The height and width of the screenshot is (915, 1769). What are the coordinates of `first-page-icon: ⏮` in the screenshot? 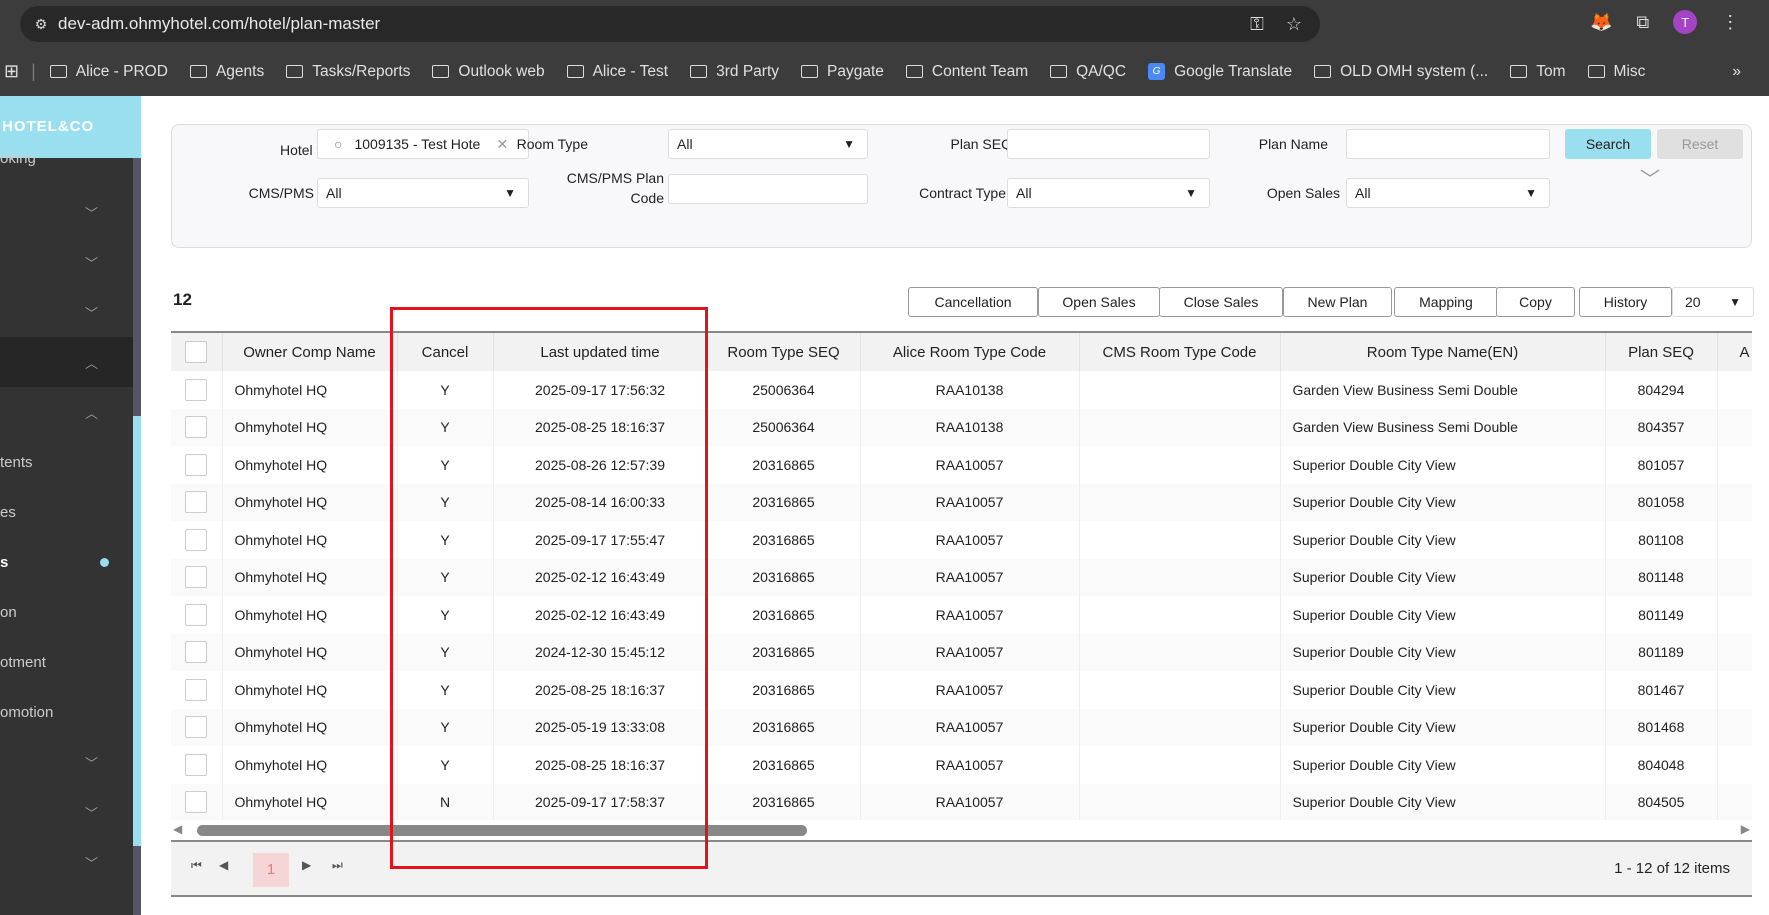 It's located at (196, 865).